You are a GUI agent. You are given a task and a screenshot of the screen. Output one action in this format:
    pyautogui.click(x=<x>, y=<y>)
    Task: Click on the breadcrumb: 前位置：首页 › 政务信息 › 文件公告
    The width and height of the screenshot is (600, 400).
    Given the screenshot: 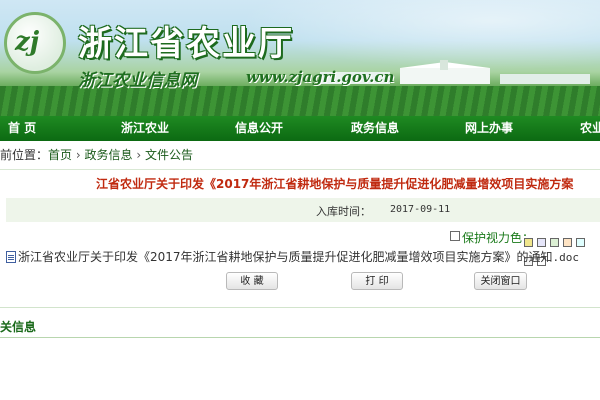 What is the action you would take?
    pyautogui.click(x=300, y=155)
    